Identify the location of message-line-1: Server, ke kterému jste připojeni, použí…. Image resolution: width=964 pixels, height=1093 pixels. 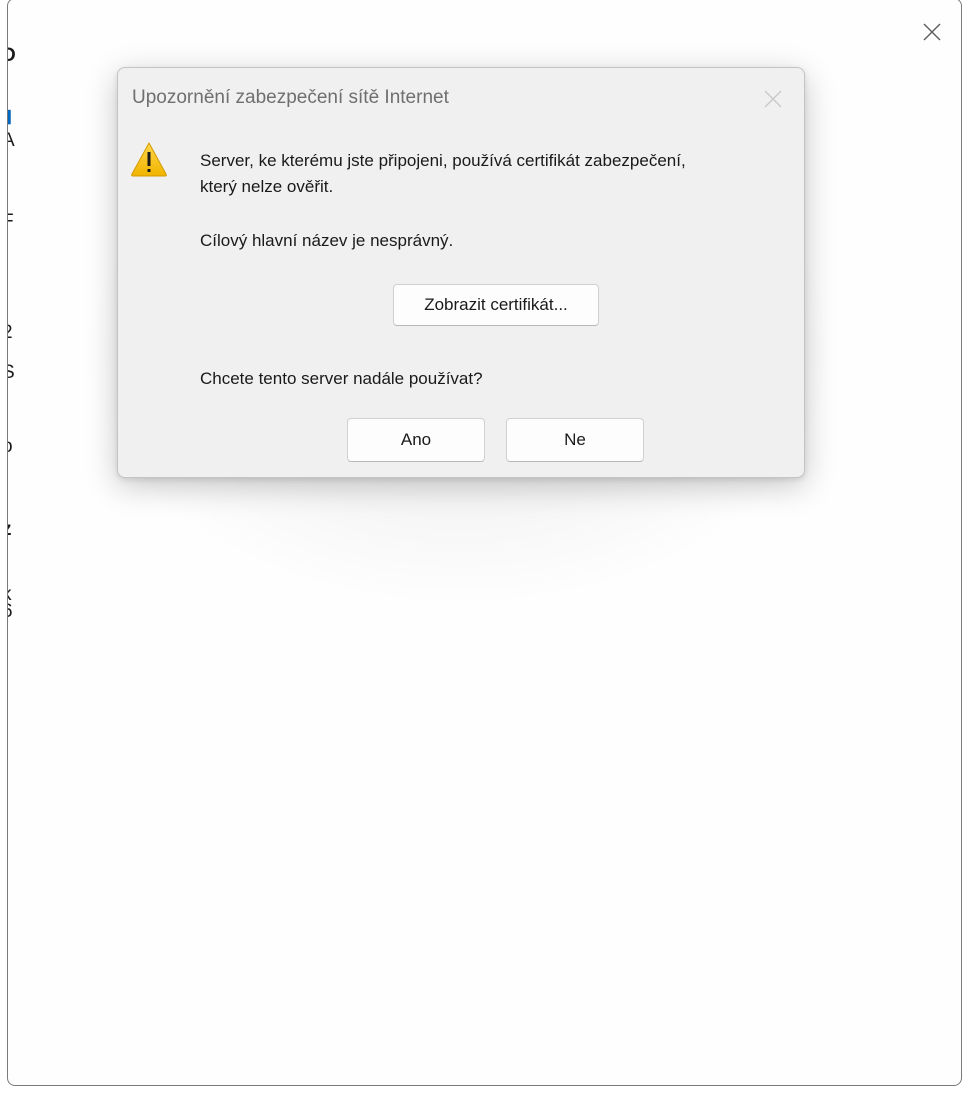
(443, 160).